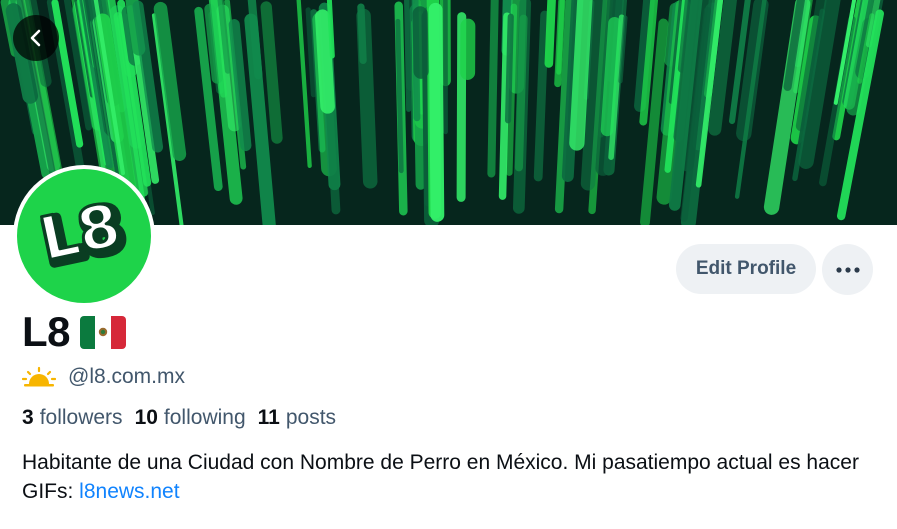  What do you see at coordinates (46, 331) in the screenshot?
I see `display-name: L8` at bounding box center [46, 331].